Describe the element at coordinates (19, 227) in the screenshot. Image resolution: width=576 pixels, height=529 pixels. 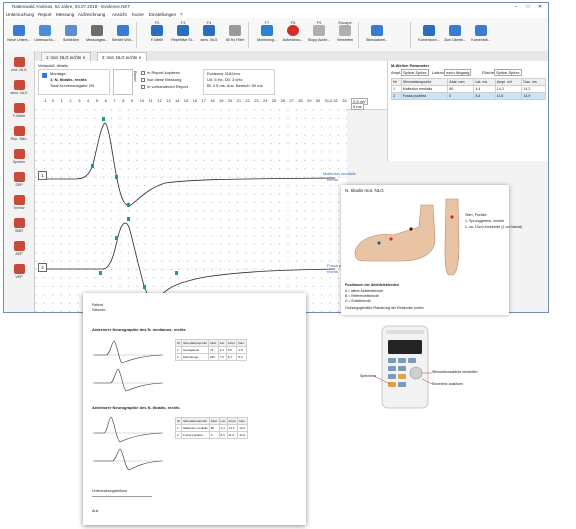
I see `sidebar-item-7: SMR` at that location.